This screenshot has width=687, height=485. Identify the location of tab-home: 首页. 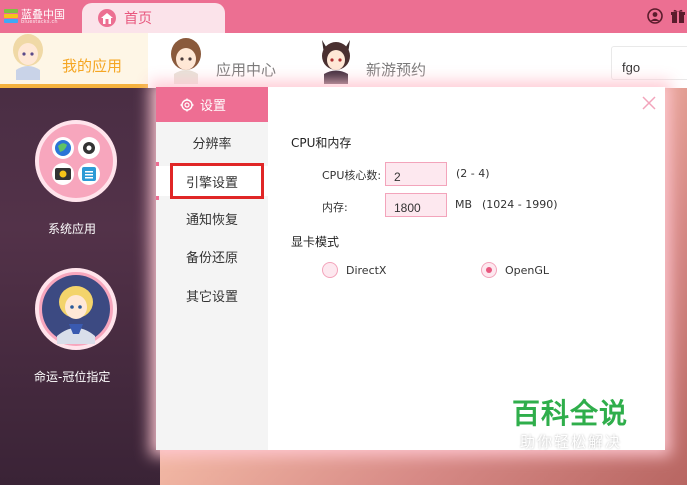
(153, 18).